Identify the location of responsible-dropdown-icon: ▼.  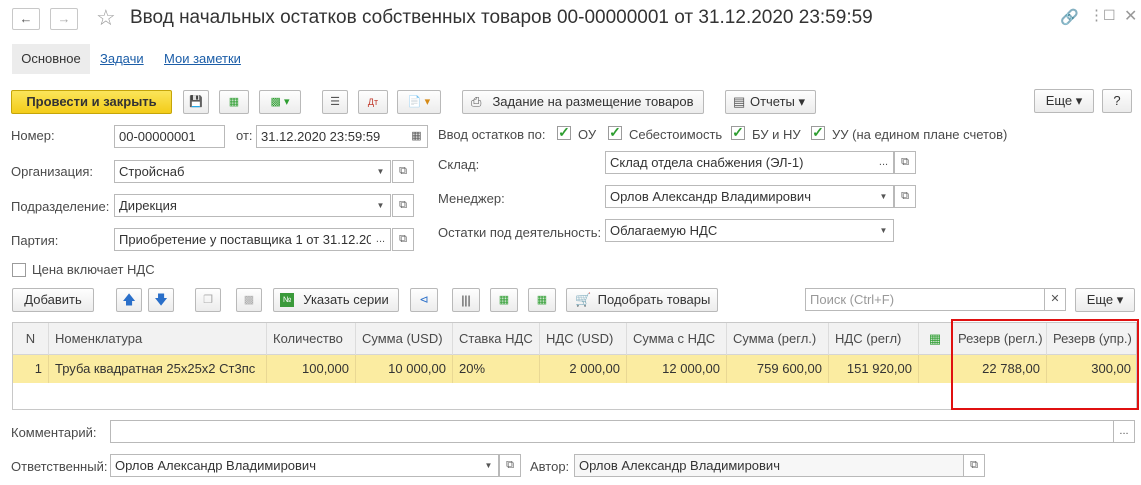
(489, 465).